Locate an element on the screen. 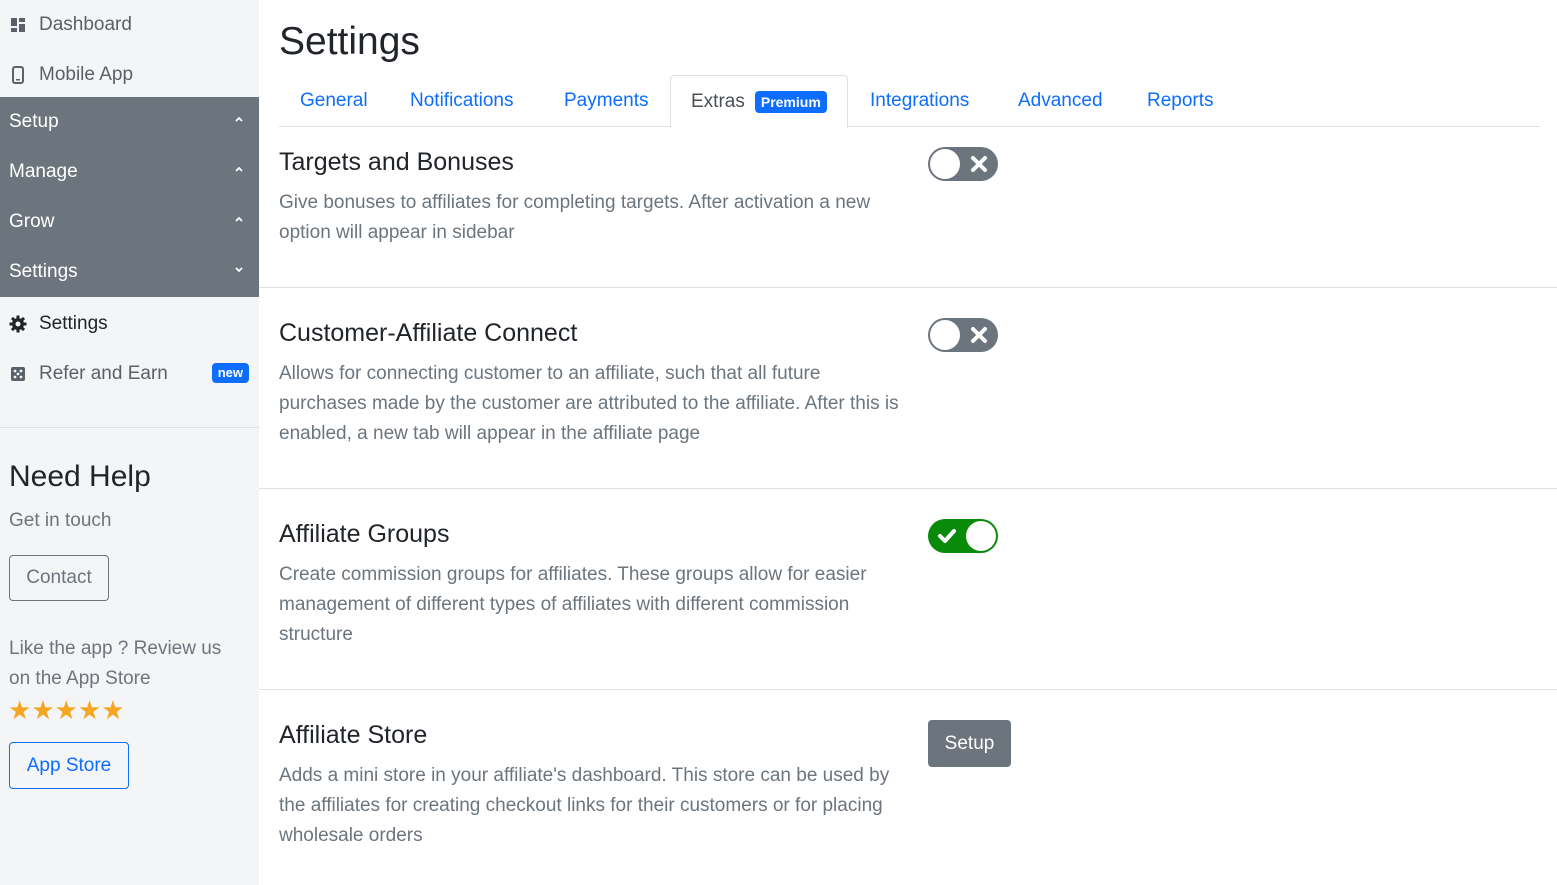 This screenshot has width=1557, height=885. help-title: Need Help is located at coordinates (80, 476).